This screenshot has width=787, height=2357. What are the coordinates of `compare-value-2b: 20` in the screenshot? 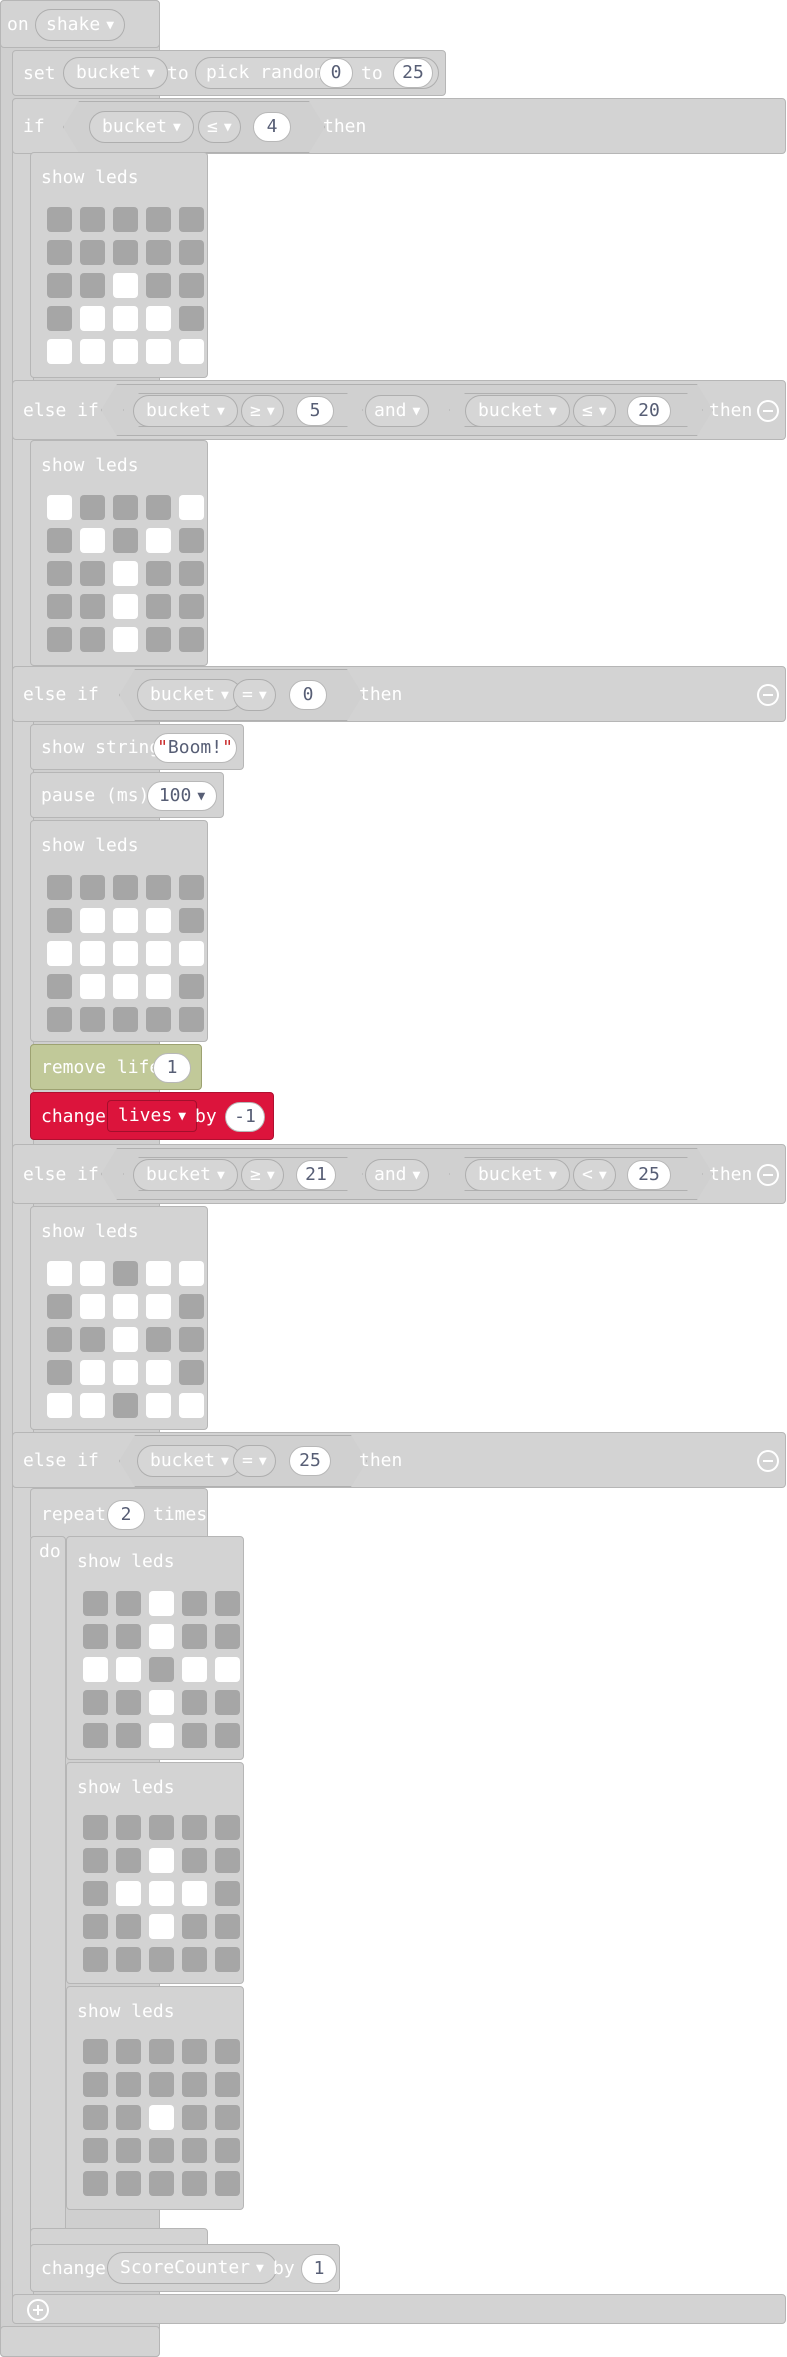 It's located at (649, 411).